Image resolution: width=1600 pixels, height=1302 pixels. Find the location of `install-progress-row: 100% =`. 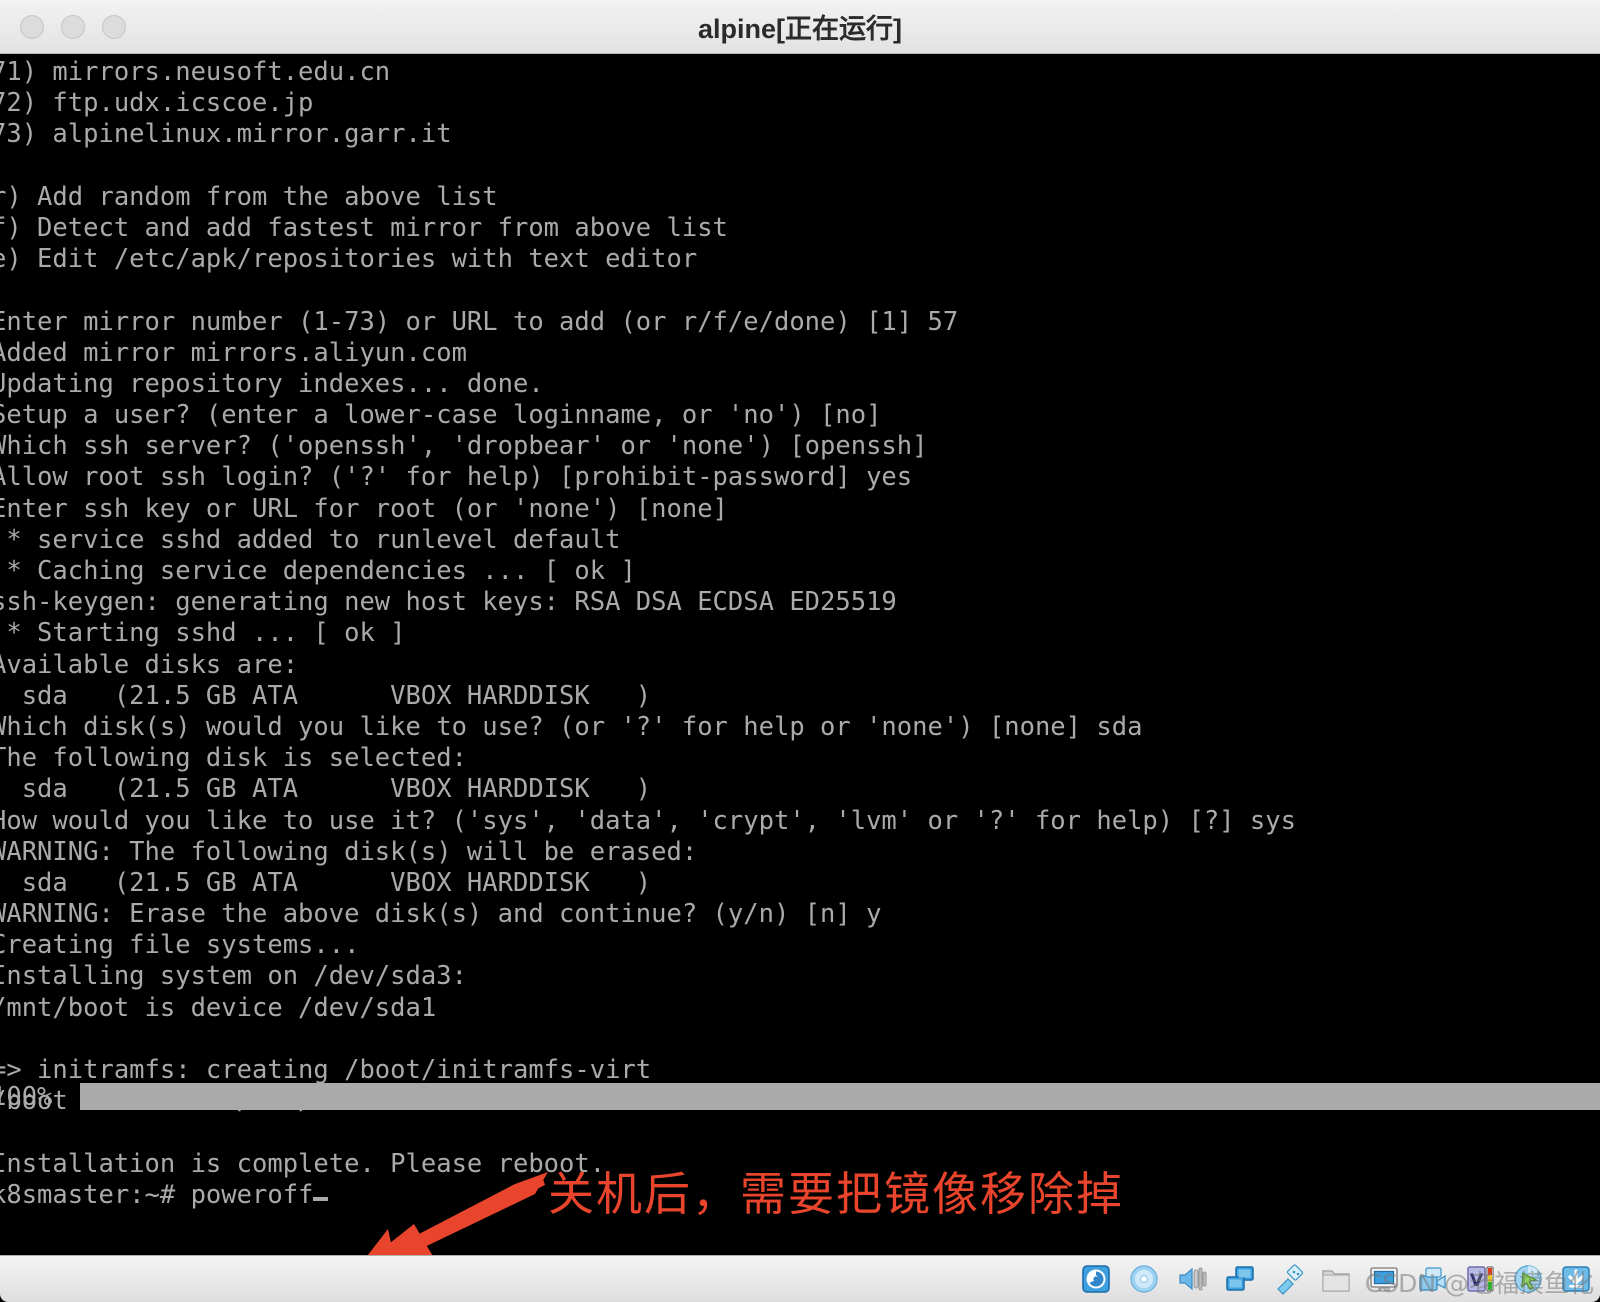

install-progress-row: 100% = is located at coordinates (800, 1096).